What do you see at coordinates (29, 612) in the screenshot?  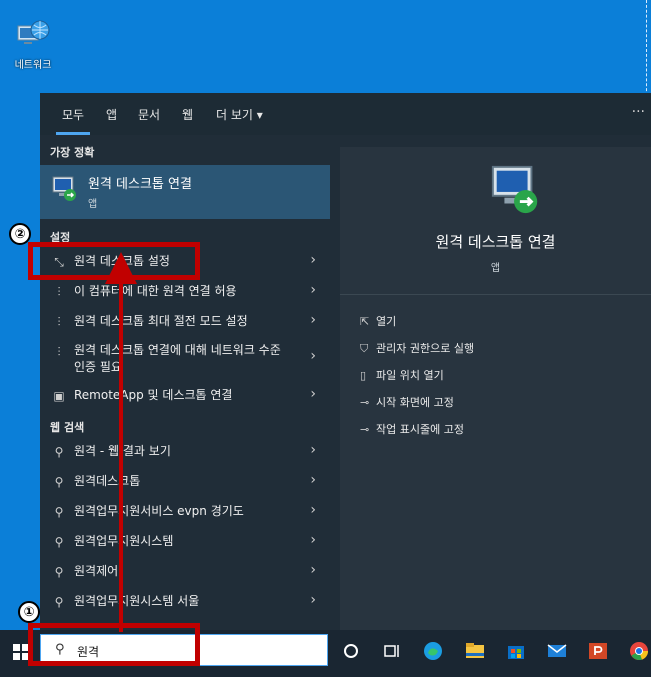 I see `annotation-marker-1: ①` at bounding box center [29, 612].